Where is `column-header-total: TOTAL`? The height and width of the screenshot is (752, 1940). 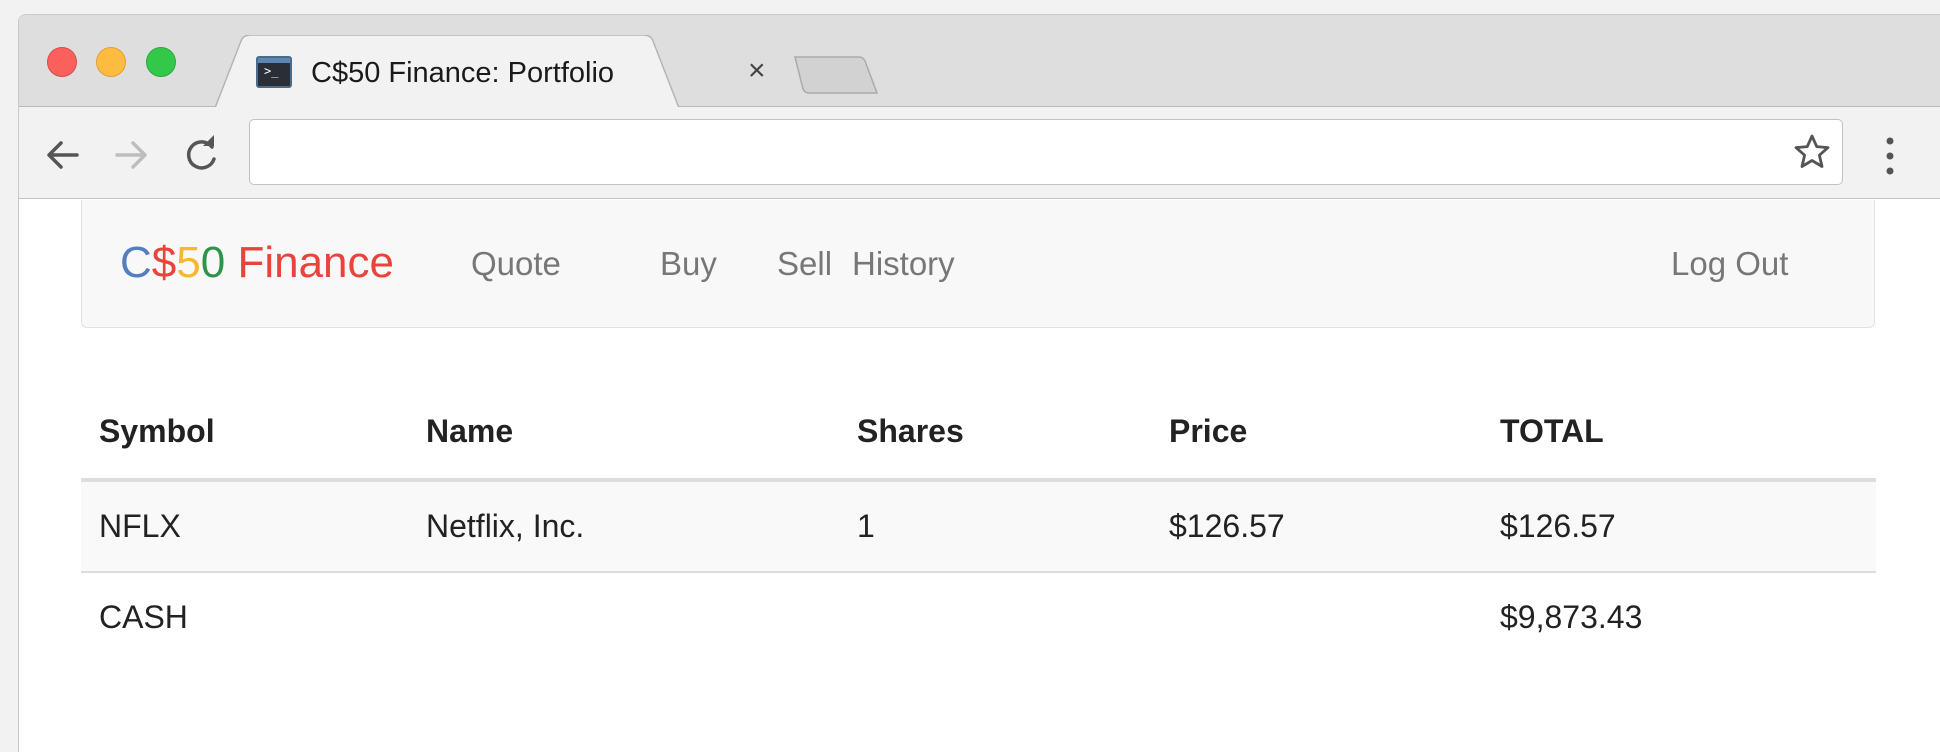
column-header-total: TOTAL is located at coordinates (1679, 433).